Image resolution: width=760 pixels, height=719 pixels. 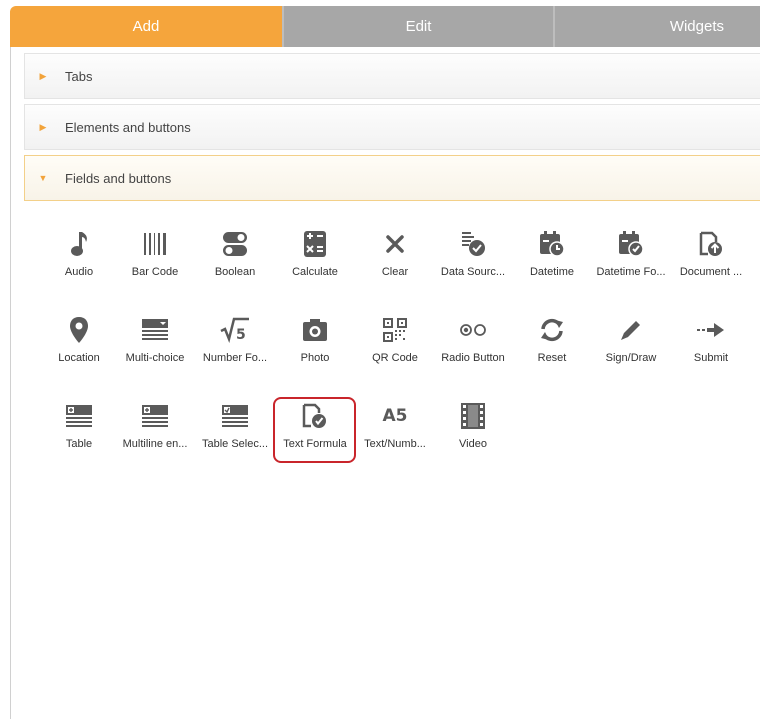 I want to click on submit-arrow-icon, so click(x=711, y=330).